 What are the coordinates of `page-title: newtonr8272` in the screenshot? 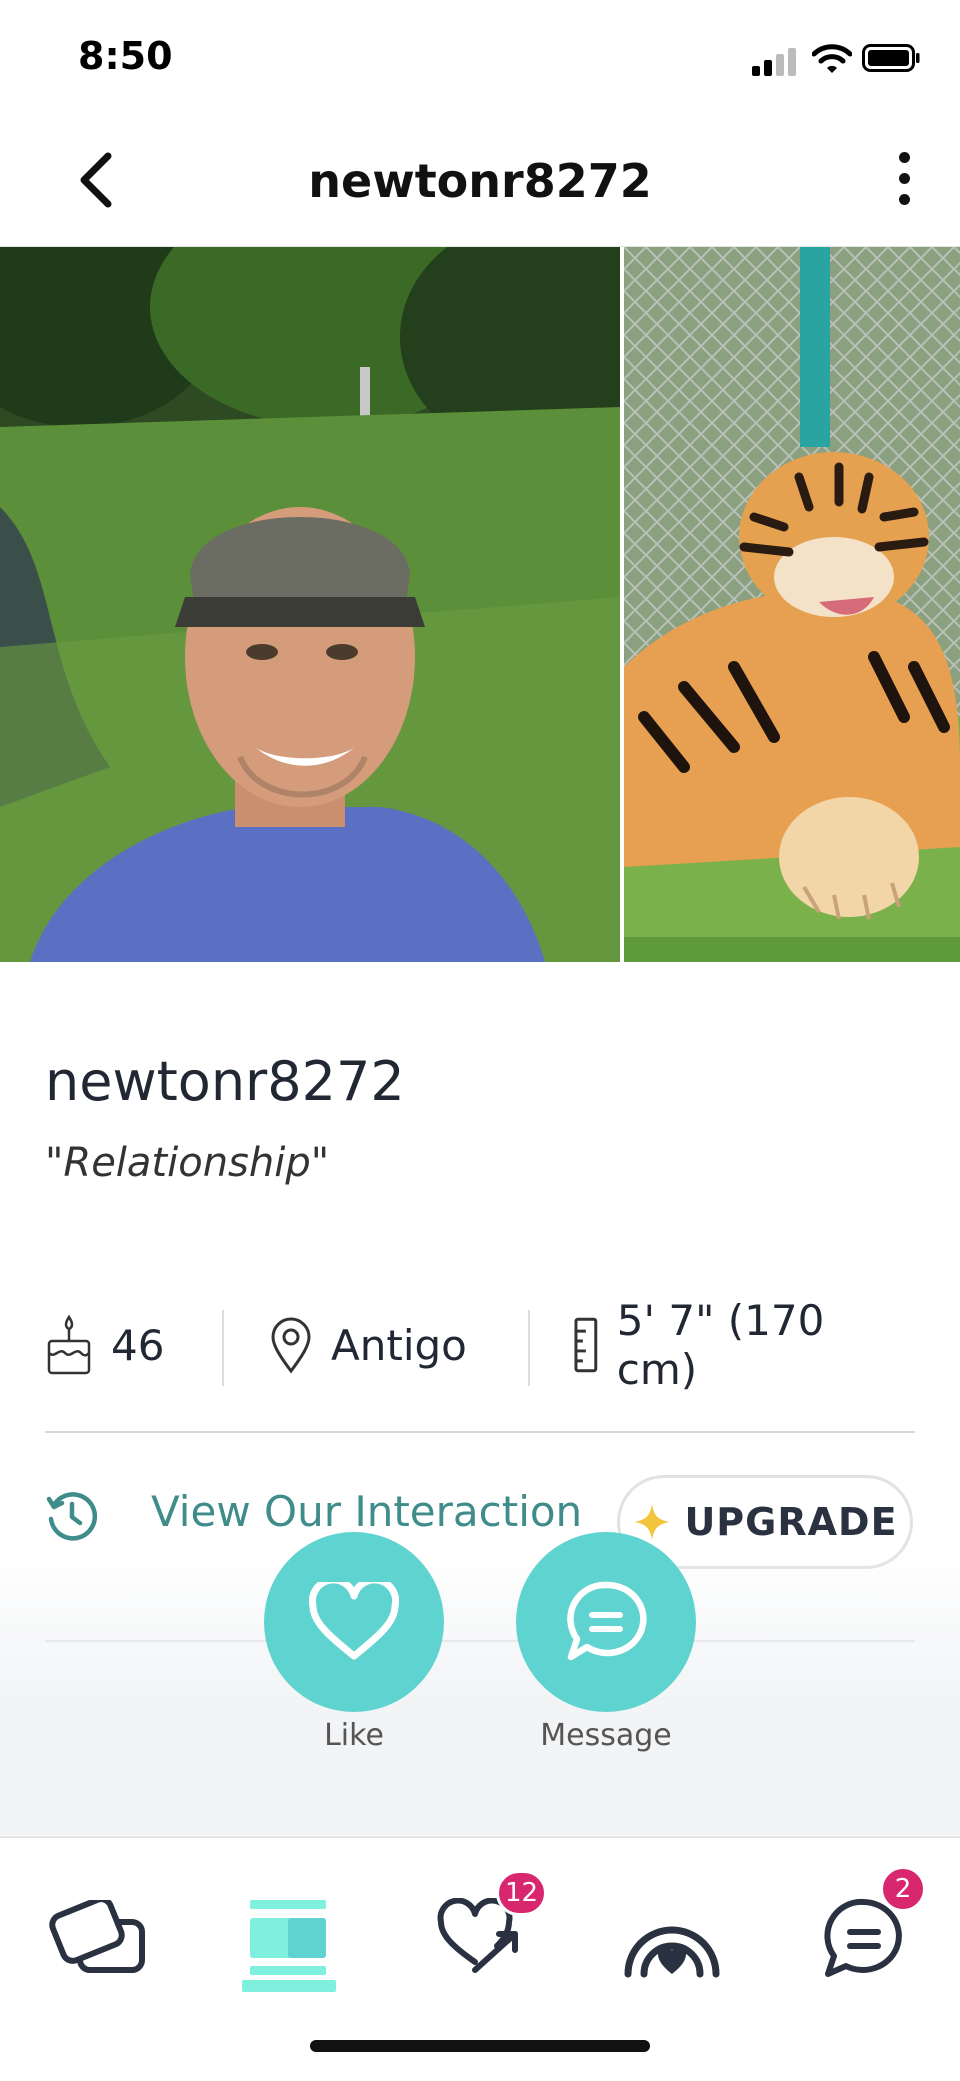 It's located at (480, 181).